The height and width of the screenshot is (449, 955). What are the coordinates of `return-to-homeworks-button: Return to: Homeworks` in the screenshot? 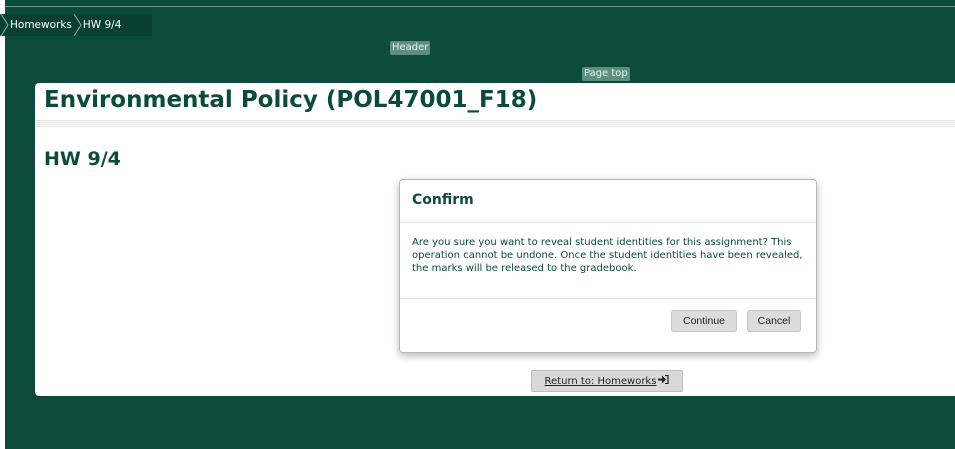 It's located at (607, 381).